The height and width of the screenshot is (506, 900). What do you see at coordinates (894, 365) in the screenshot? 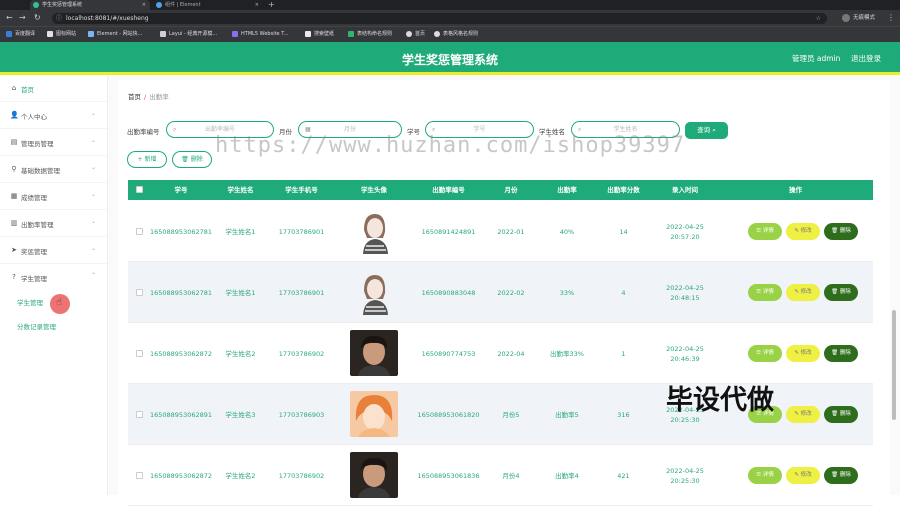
I see `scrollbar-thumb` at bounding box center [894, 365].